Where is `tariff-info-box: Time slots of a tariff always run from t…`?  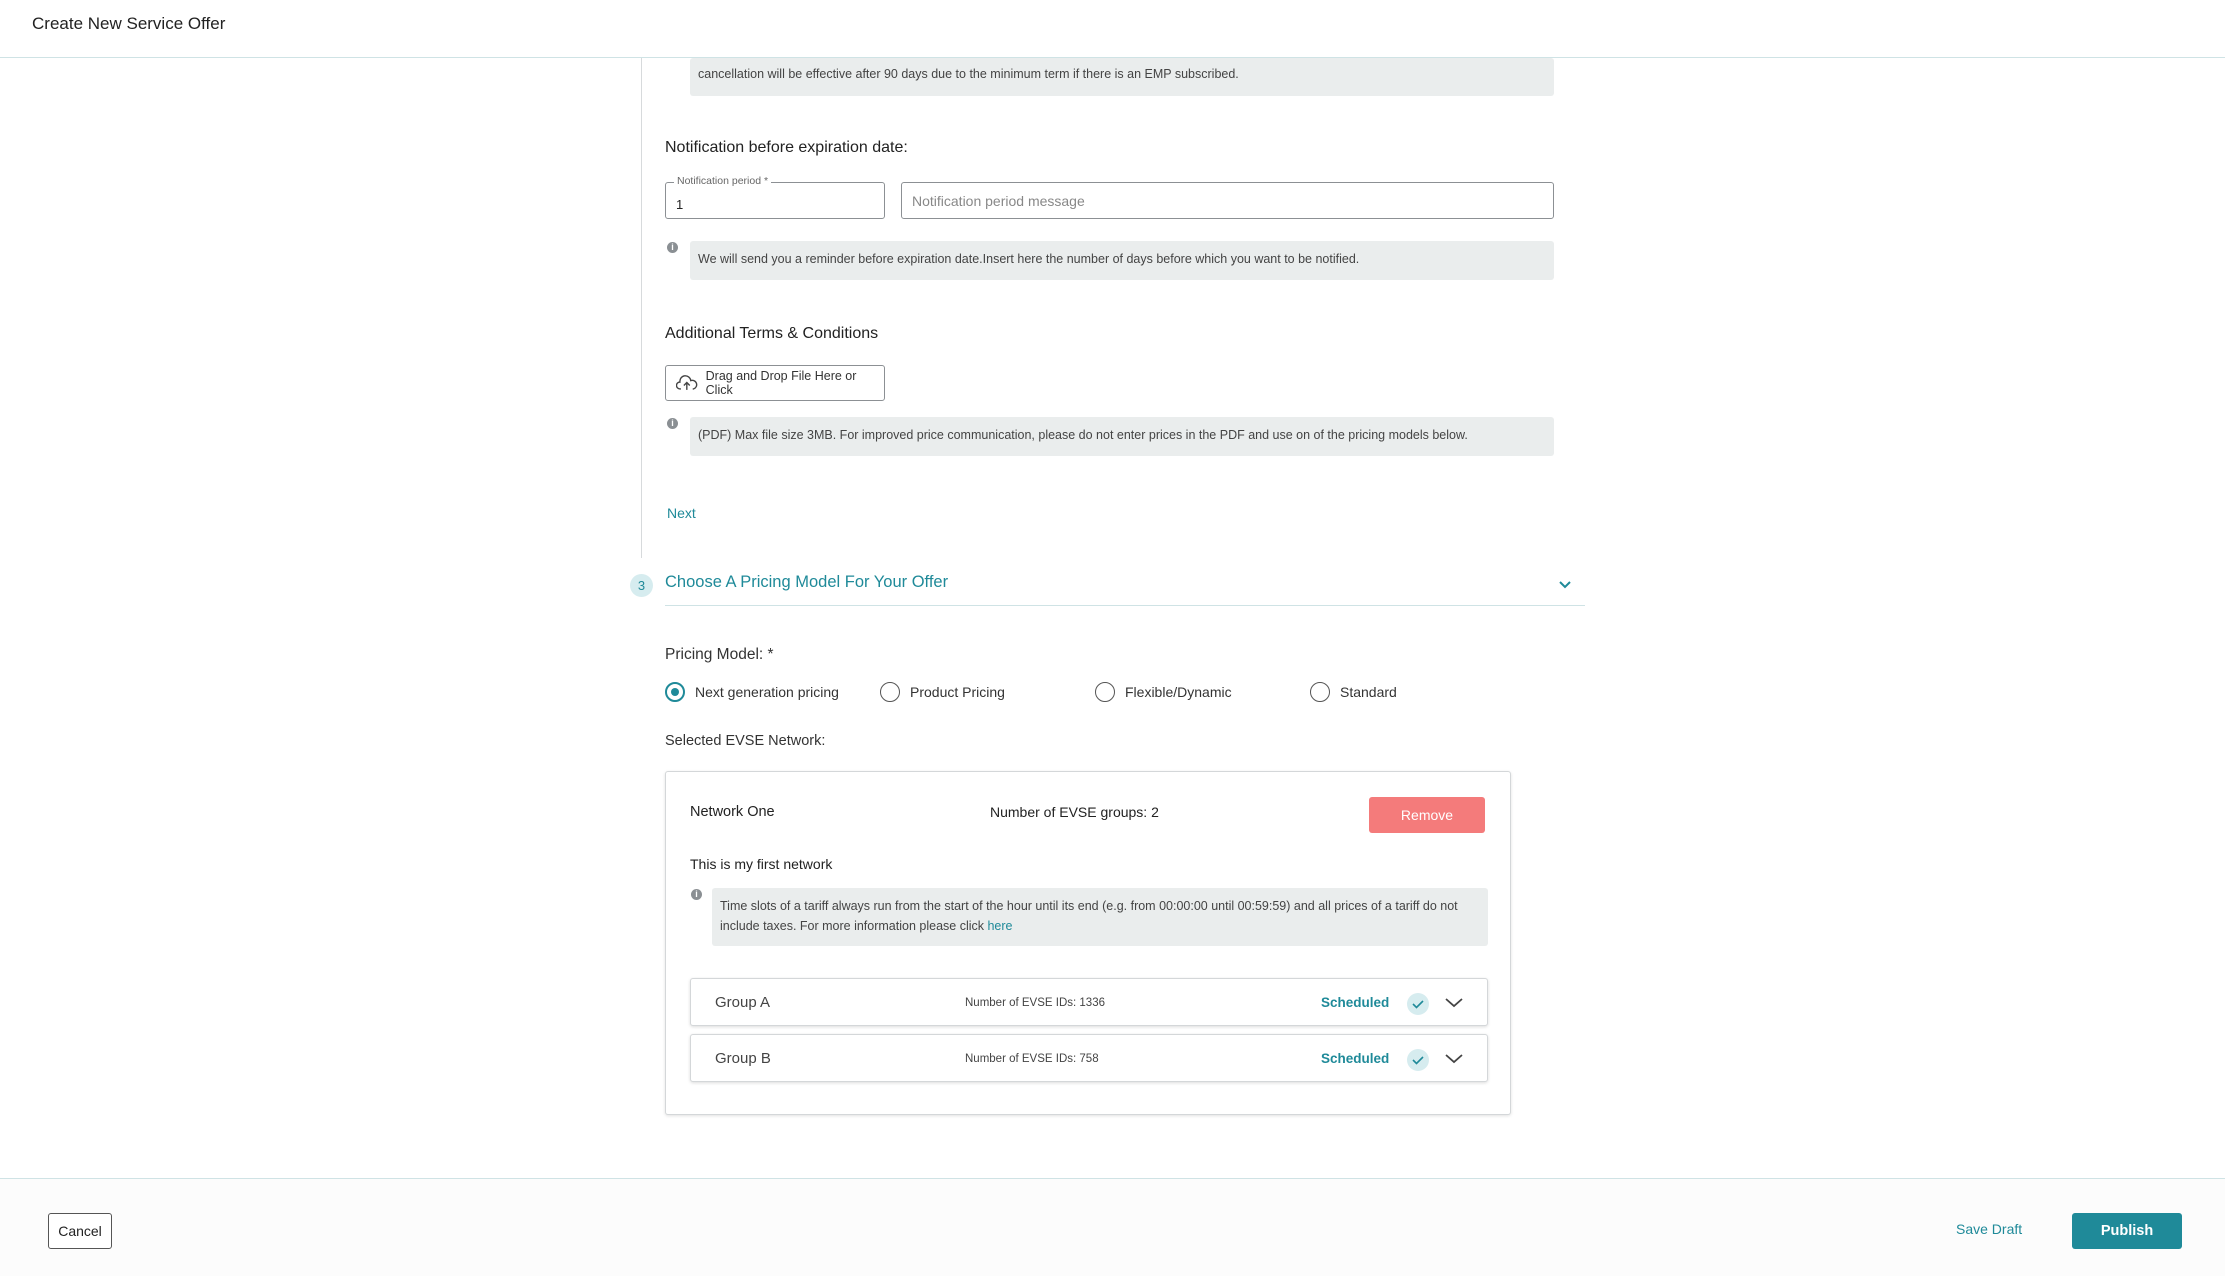
tariff-info-box: Time slots of a tariff always run from t… is located at coordinates (1100, 917).